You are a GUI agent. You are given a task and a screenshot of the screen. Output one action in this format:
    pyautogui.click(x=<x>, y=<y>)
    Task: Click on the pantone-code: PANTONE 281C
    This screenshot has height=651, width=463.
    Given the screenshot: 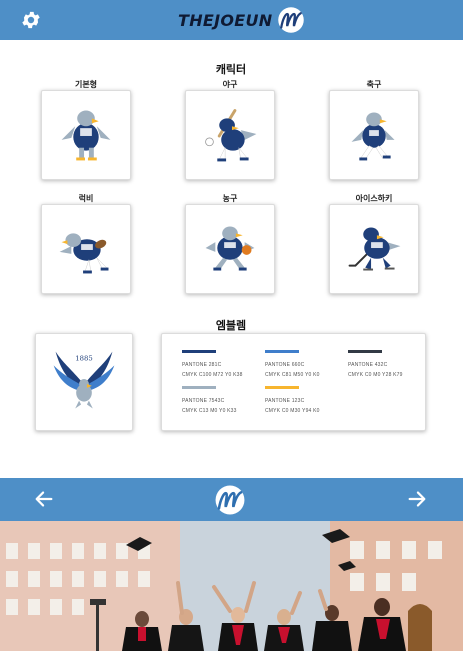 What is the action you would take?
    pyautogui.click(x=202, y=365)
    